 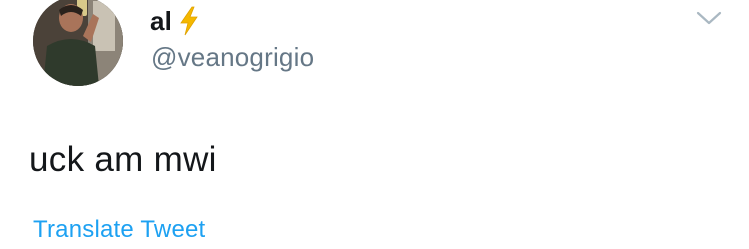 I want to click on profile-photo-image, so click(x=78, y=43).